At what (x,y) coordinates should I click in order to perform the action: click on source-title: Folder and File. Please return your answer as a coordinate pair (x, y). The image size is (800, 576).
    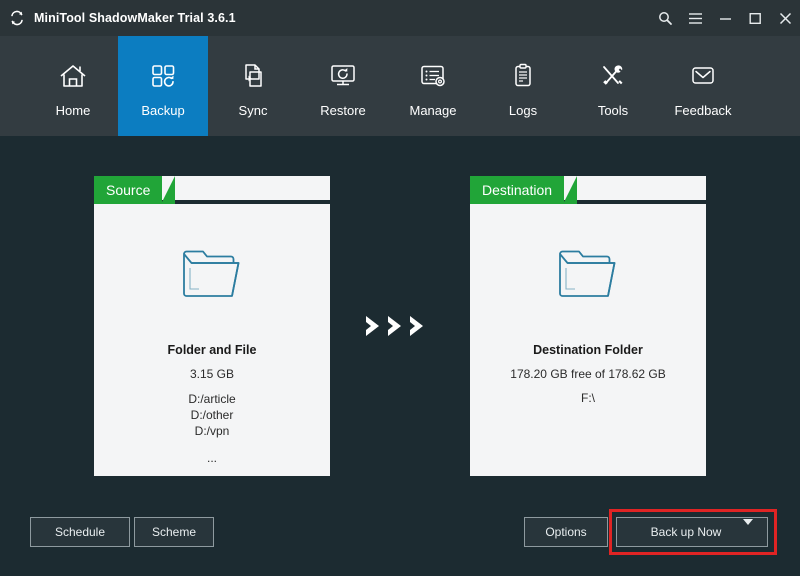
    Looking at the image, I should click on (212, 350).